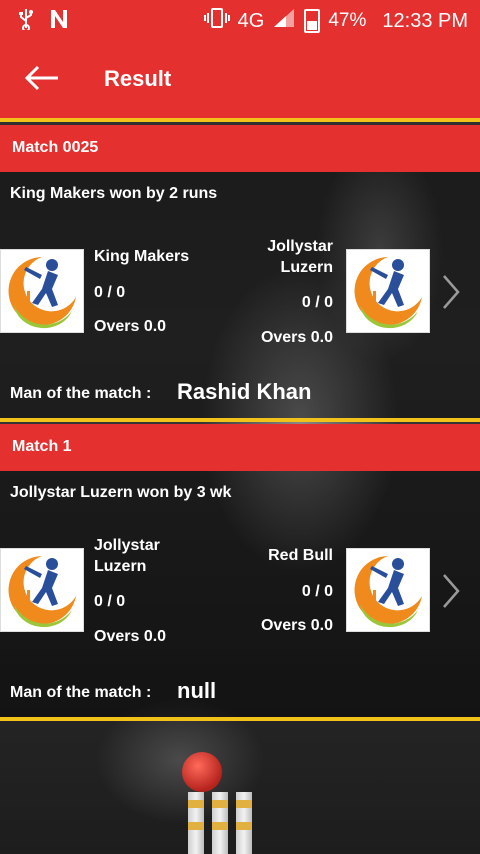  I want to click on team2-name: Jollystar Luzern, so click(300, 257).